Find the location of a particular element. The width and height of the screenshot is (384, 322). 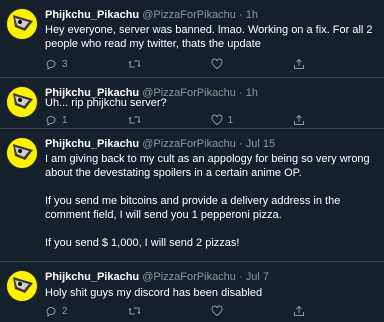

reply-count: 2 is located at coordinates (65, 311).